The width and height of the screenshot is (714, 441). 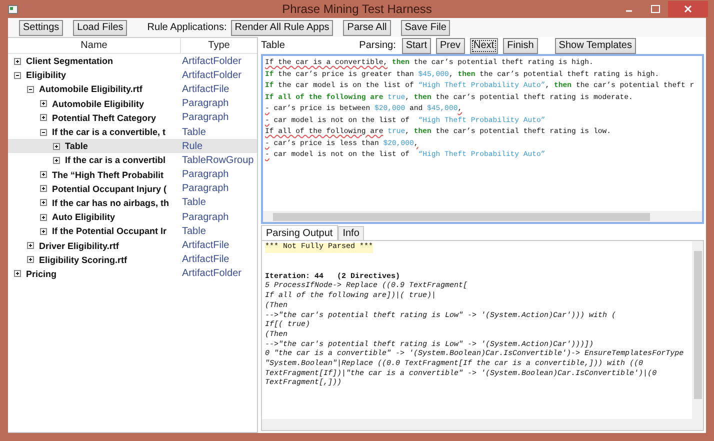 What do you see at coordinates (13, 9) in the screenshot?
I see `app-icon` at bounding box center [13, 9].